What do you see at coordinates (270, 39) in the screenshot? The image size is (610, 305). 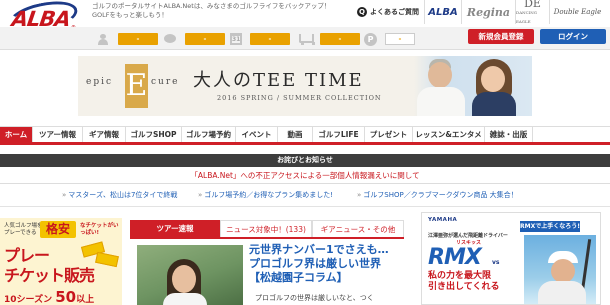 I see `calendar-value: -` at bounding box center [270, 39].